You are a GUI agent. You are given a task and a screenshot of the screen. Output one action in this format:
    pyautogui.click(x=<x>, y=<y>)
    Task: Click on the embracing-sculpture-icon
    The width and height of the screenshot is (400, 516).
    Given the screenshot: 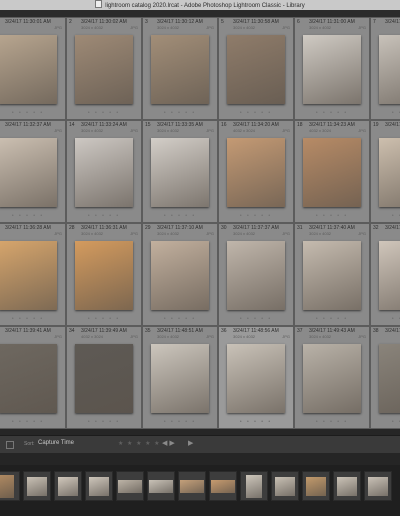 What is the action you would take?
    pyautogui.click(x=104, y=69)
    